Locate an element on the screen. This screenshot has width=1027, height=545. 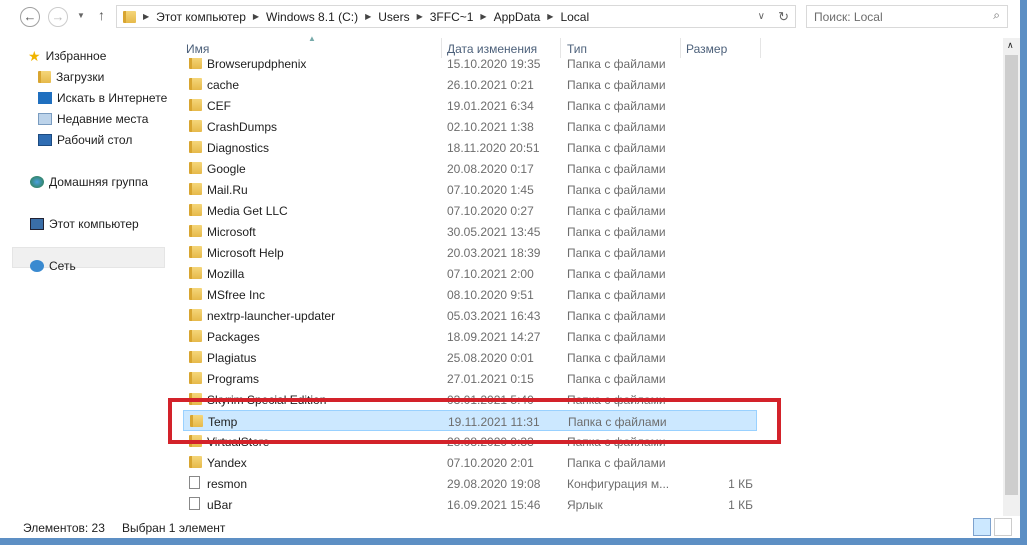
file-row: Mail.Ru 07.10.2020 1:45 Папка с файлами is located at coordinates (470, 189).